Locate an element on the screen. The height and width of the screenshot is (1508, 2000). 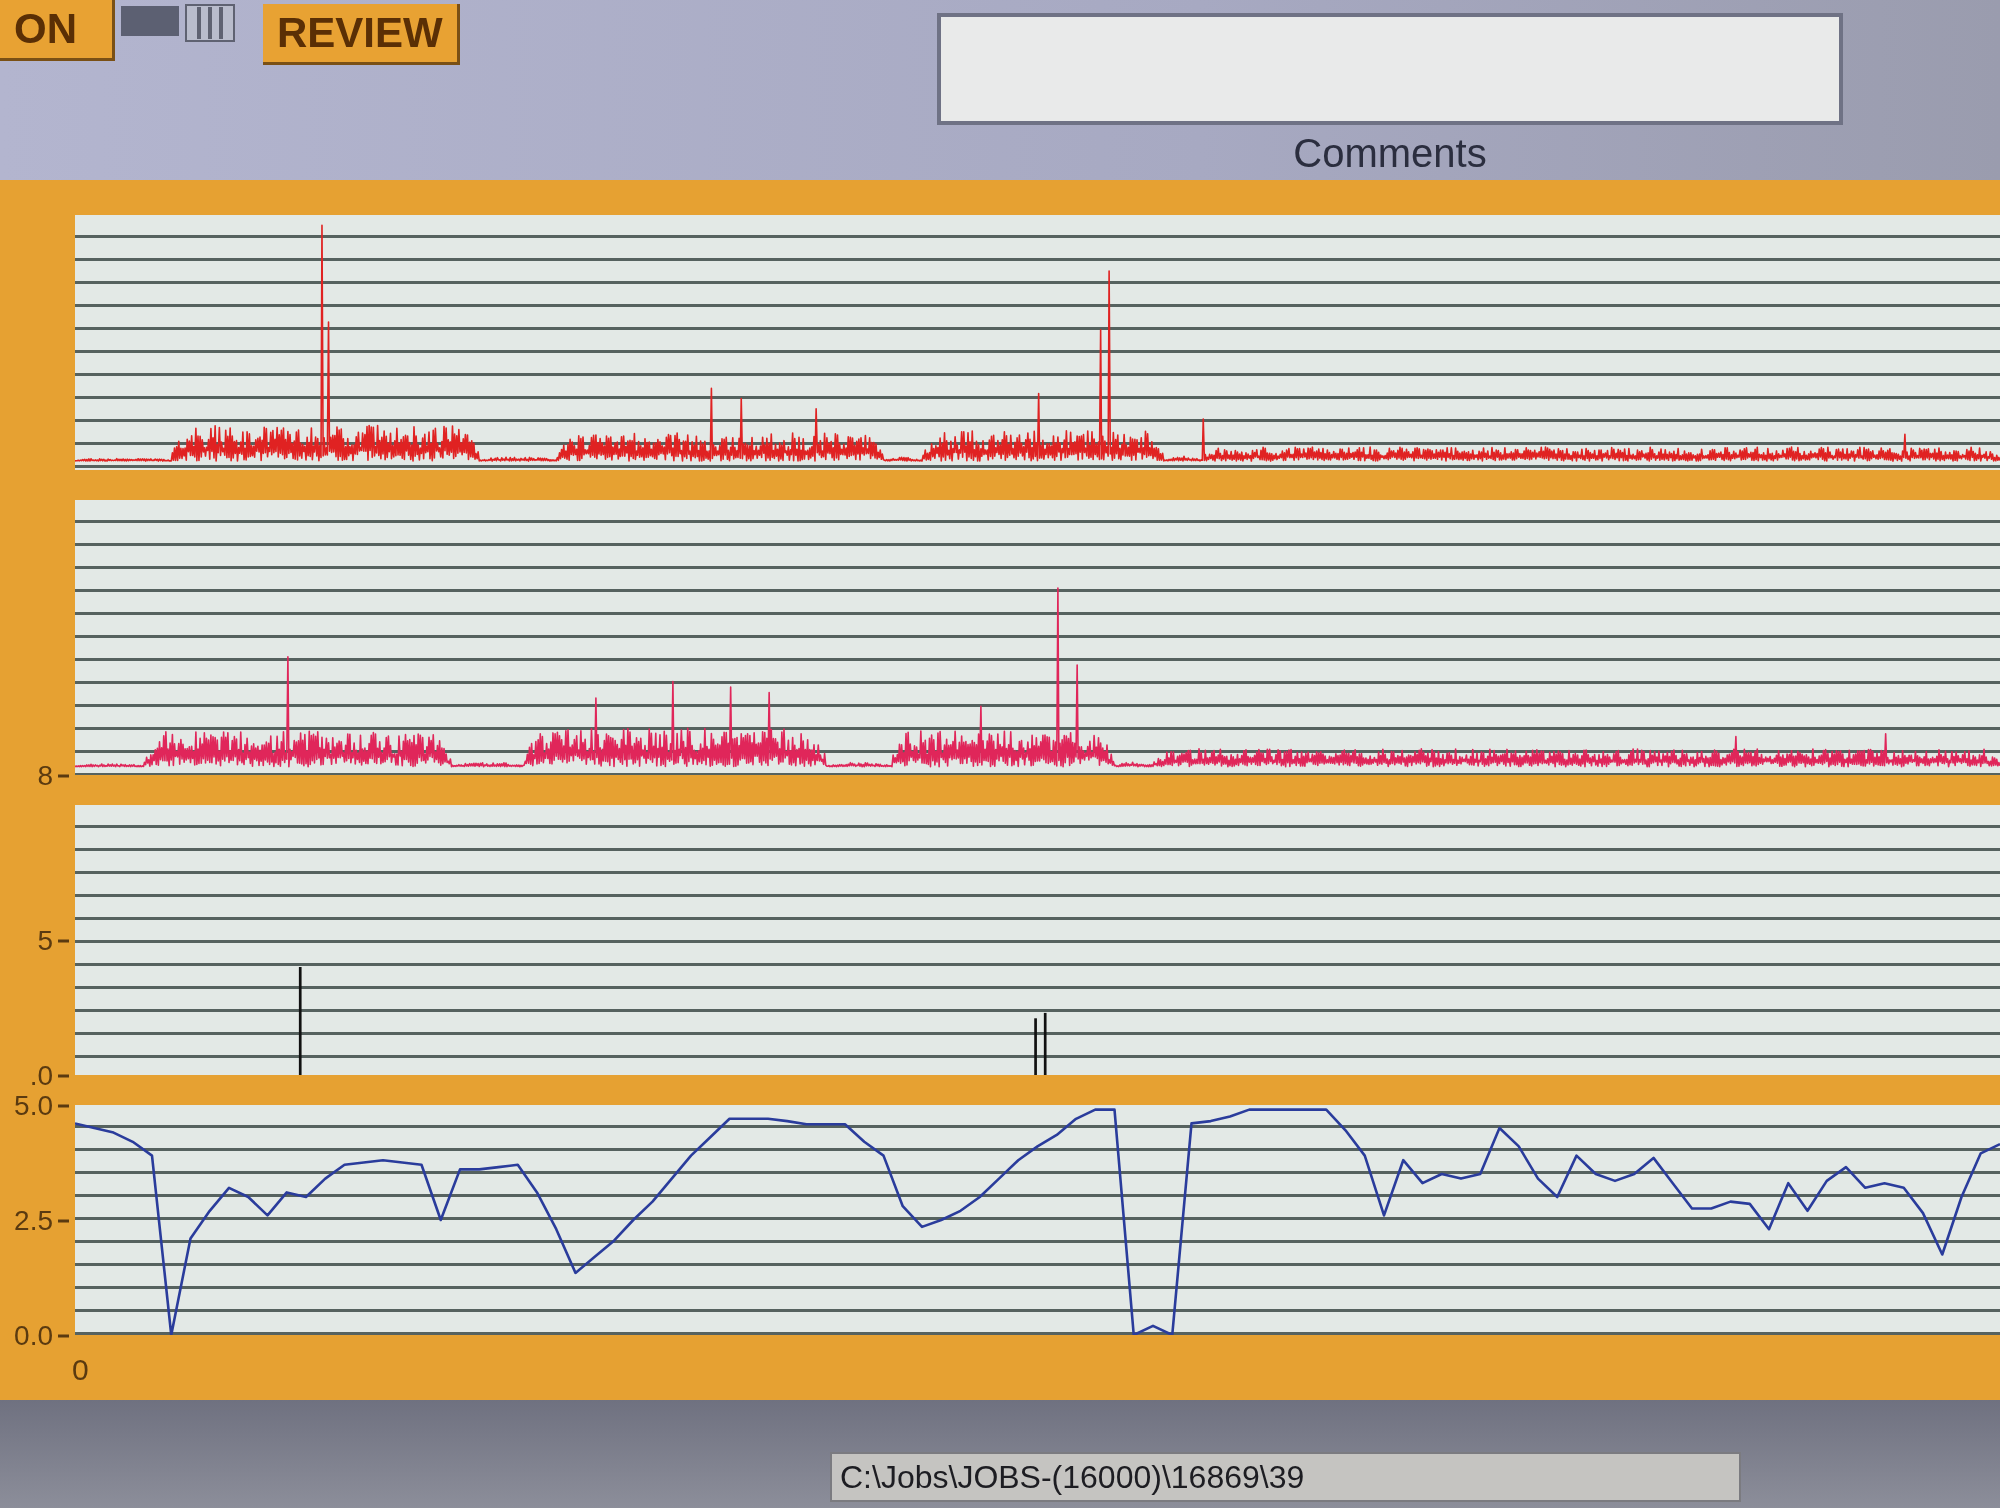
axis-label: 0.0 is located at coordinates (41, 1335).